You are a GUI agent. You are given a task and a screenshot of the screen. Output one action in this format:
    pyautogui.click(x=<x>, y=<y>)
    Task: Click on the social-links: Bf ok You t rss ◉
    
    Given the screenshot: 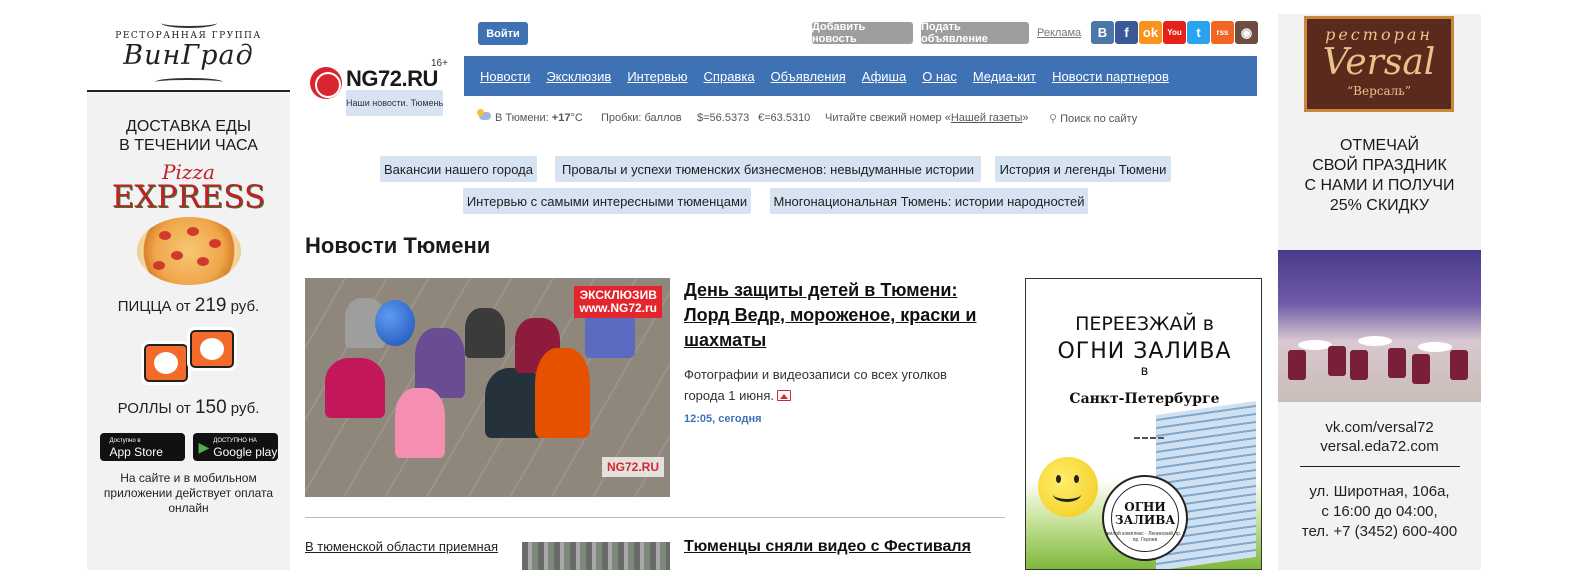 What is the action you would take?
    pyautogui.click(x=1174, y=32)
    